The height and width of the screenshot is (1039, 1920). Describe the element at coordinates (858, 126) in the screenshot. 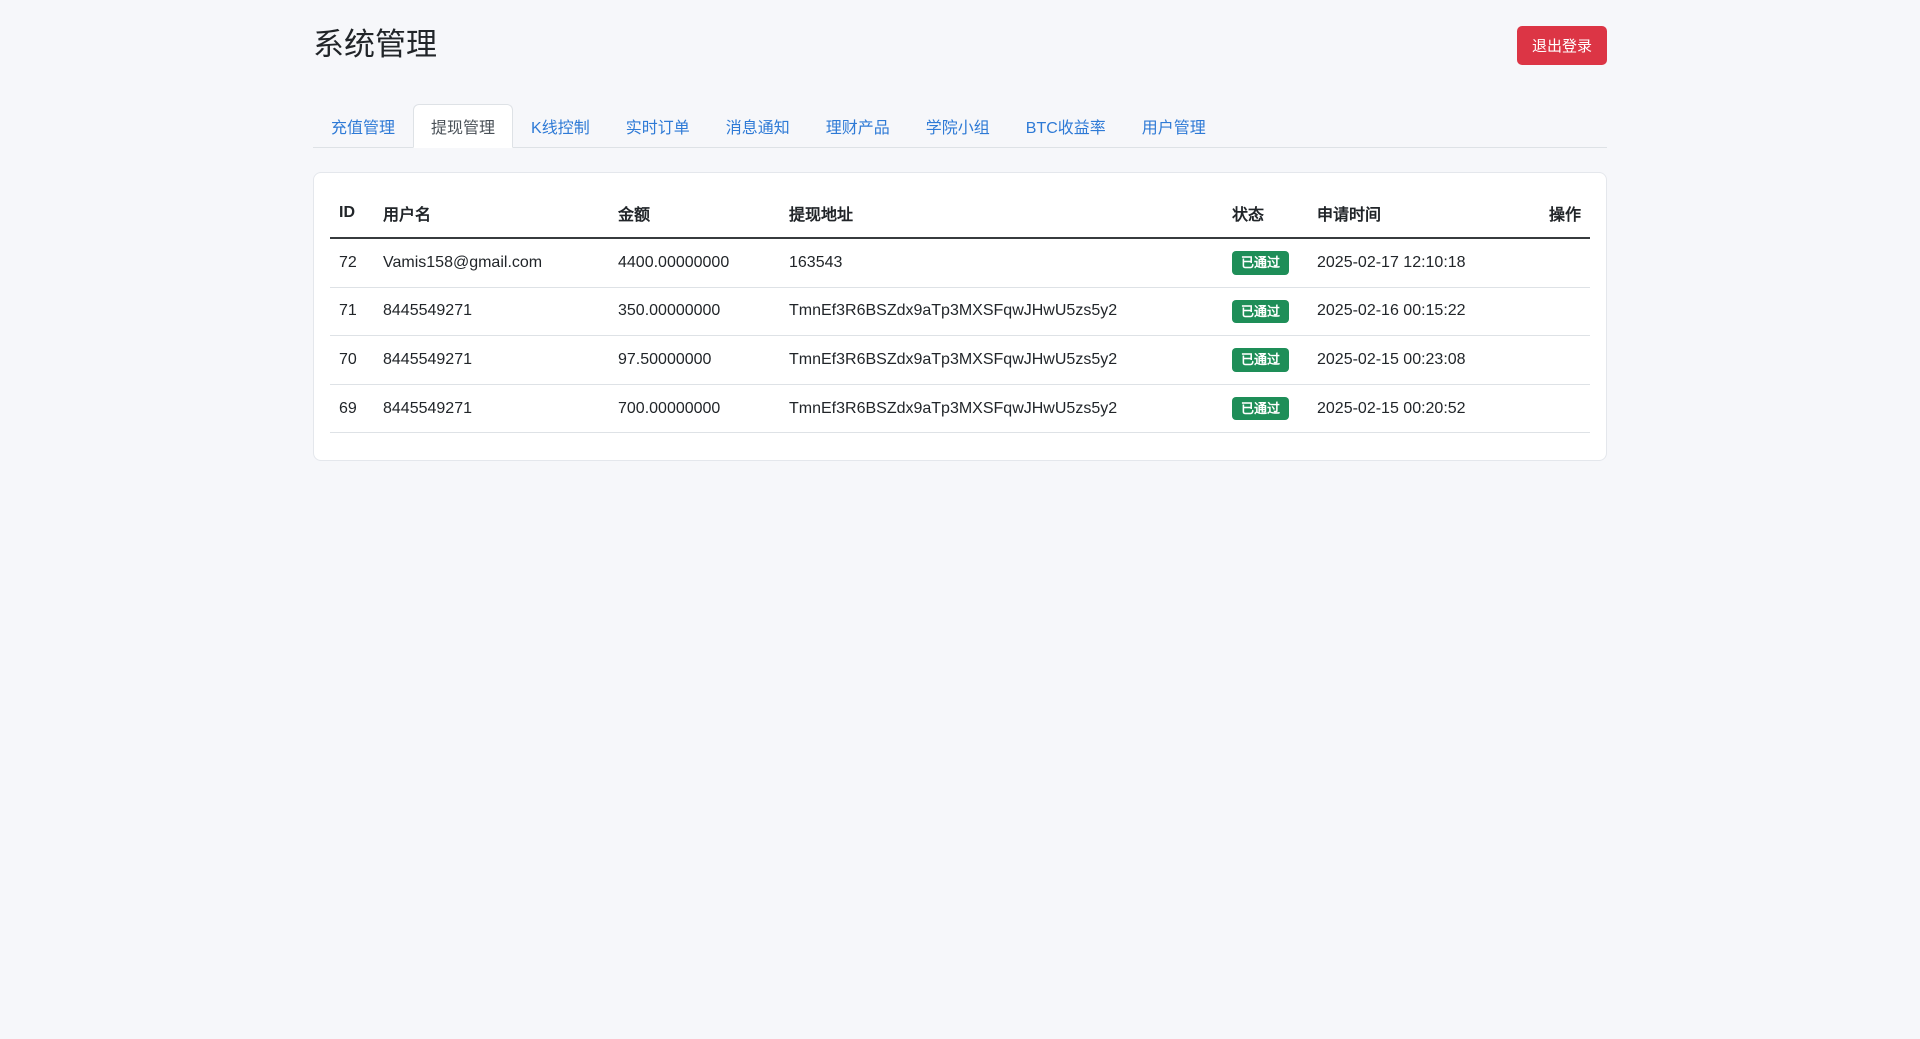

I see `tab-wealth-products: 理财产品` at that location.